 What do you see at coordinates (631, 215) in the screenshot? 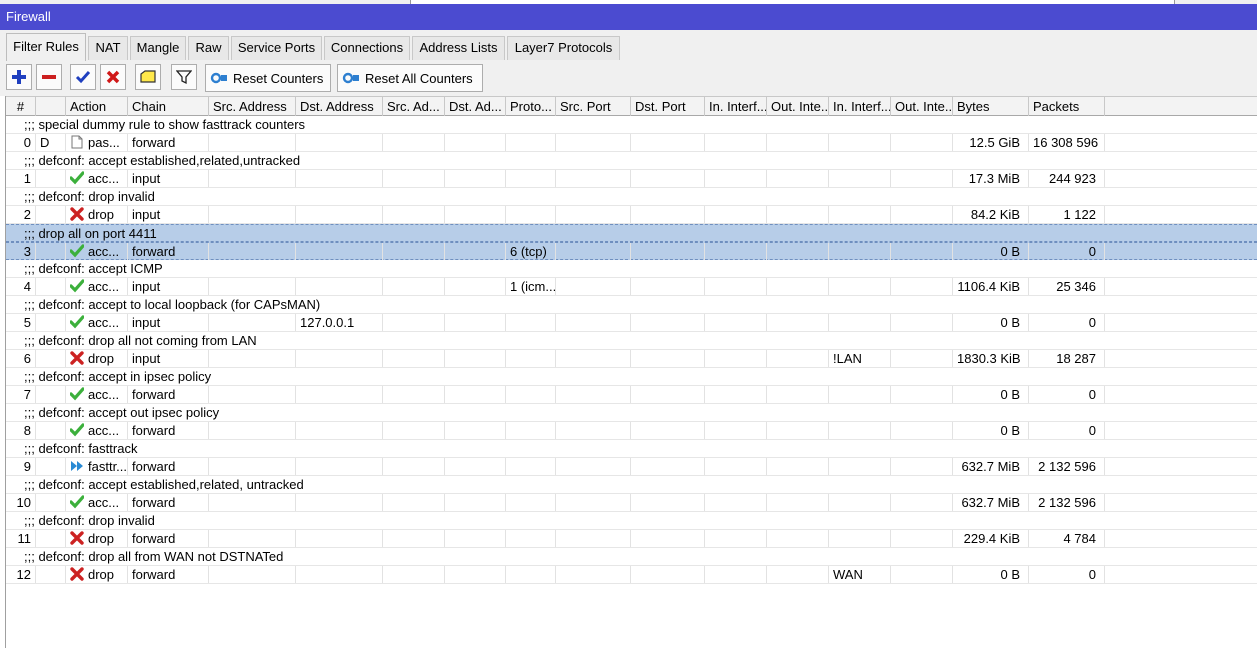
I see `table-row: 2 drop input 84.2 KiB 1 122` at bounding box center [631, 215].